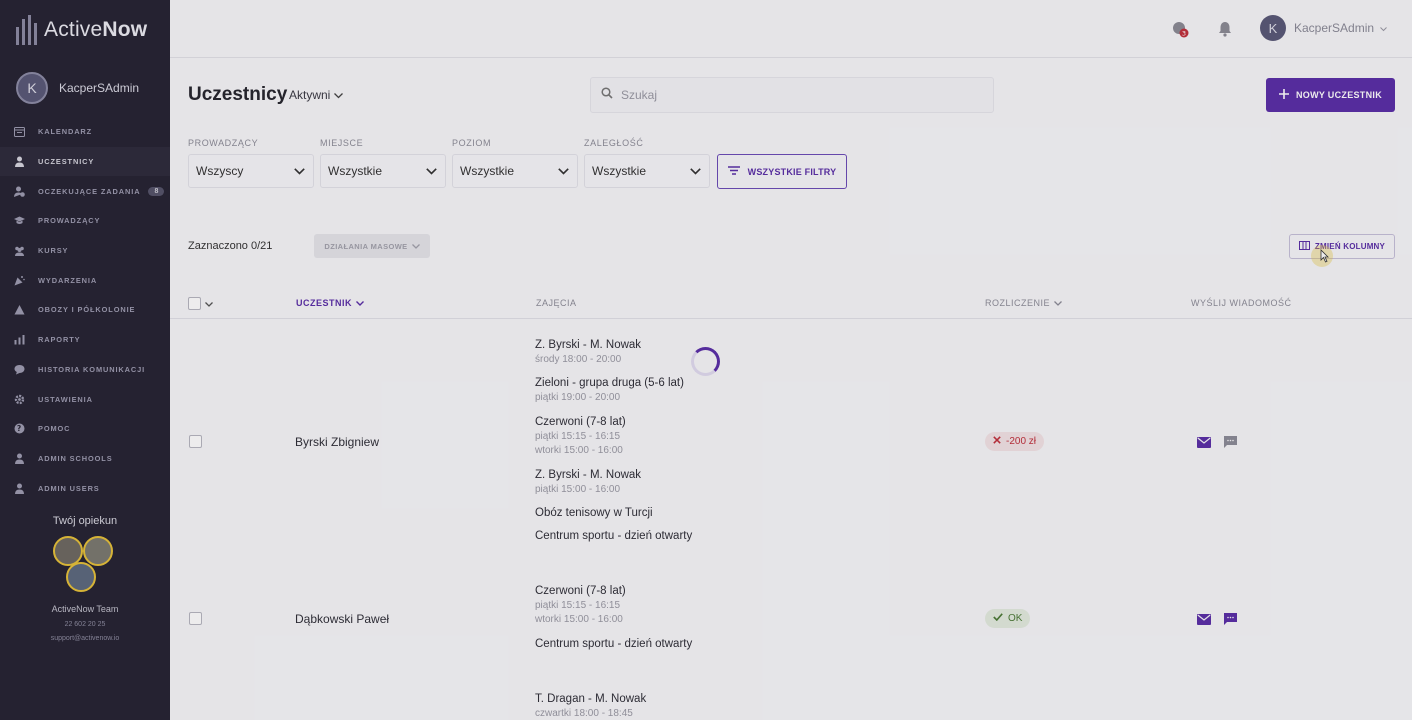  I want to click on team-member-photo, so click(81, 577).